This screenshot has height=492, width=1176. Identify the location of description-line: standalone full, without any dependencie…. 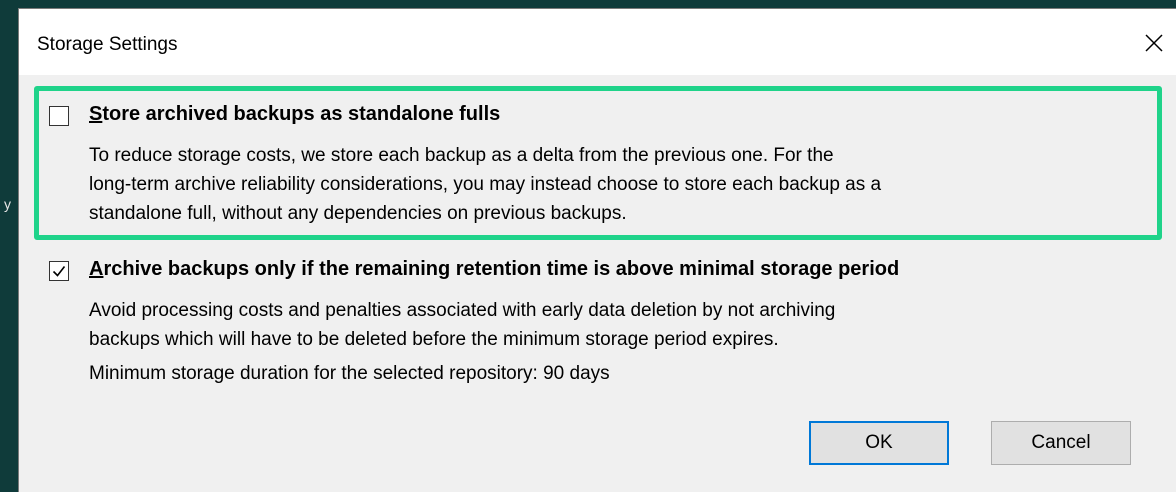
(358, 213).